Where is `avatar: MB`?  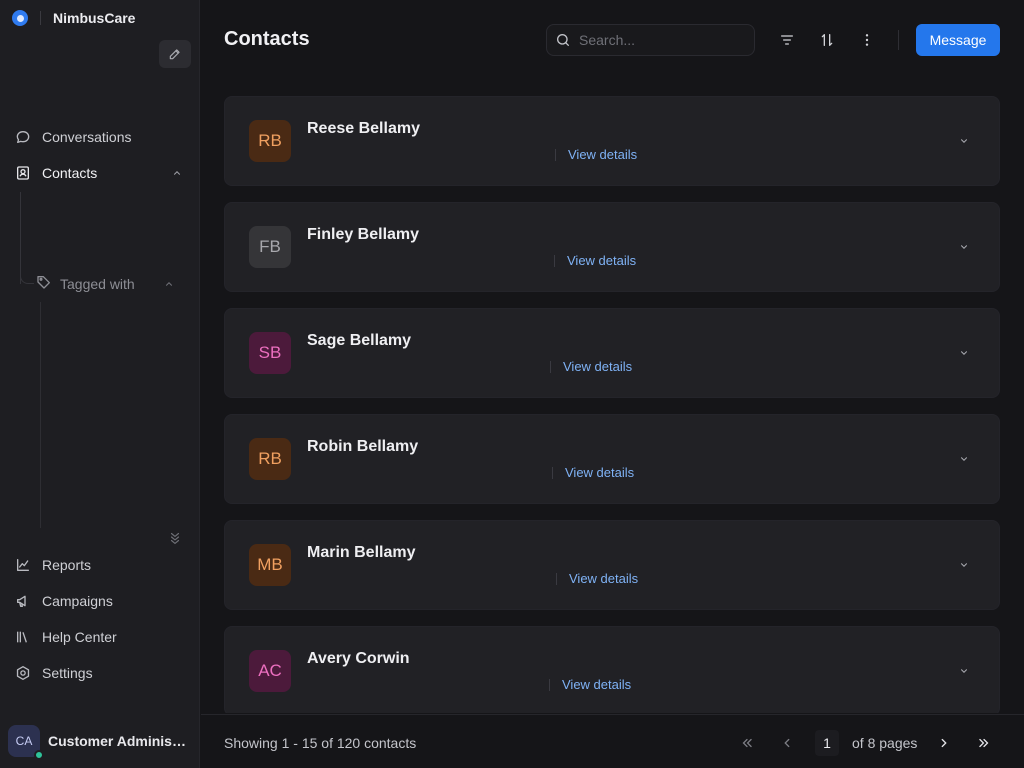 avatar: MB is located at coordinates (270, 565).